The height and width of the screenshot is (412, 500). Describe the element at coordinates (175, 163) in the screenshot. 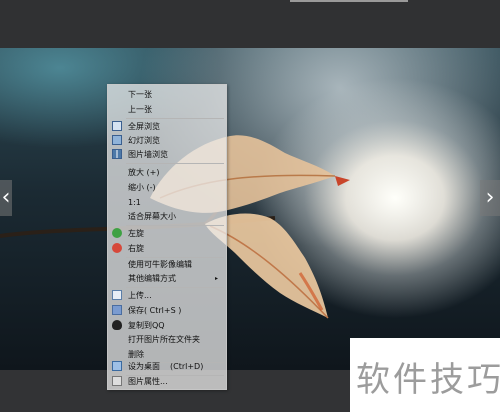

I see `menu-separator` at that location.